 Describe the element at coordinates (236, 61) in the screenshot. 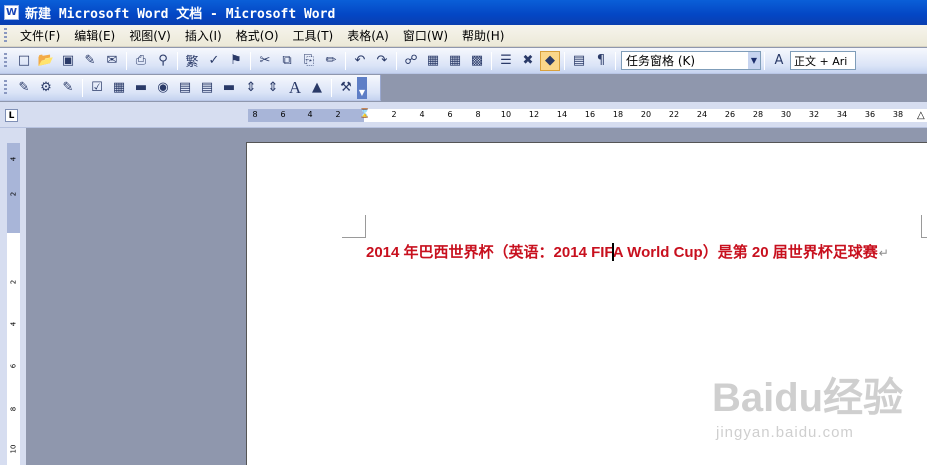

I see `research-icon: ⚑` at that location.